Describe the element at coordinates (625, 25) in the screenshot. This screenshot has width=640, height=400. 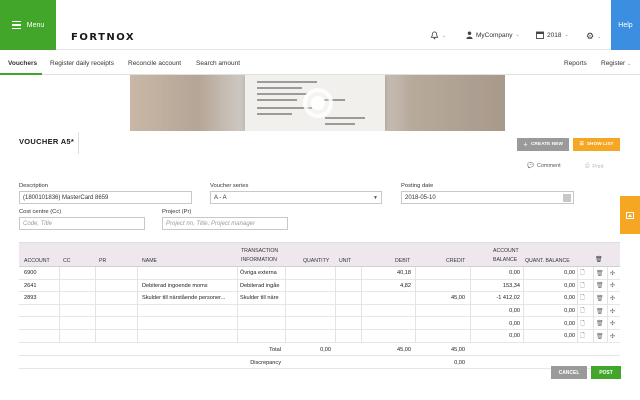
I see `help-button: Help` at that location.